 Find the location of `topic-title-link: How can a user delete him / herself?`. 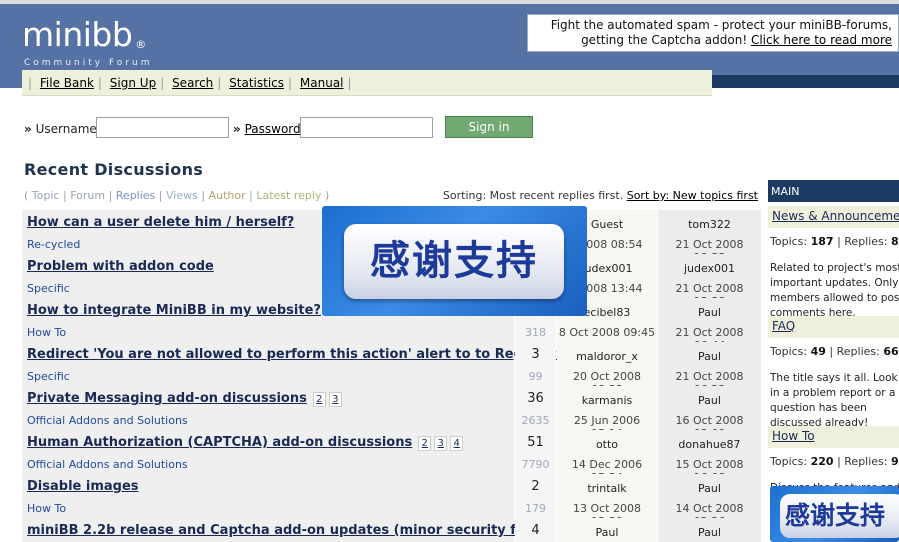

topic-title-link: How can a user delete him / herself? is located at coordinates (160, 222).